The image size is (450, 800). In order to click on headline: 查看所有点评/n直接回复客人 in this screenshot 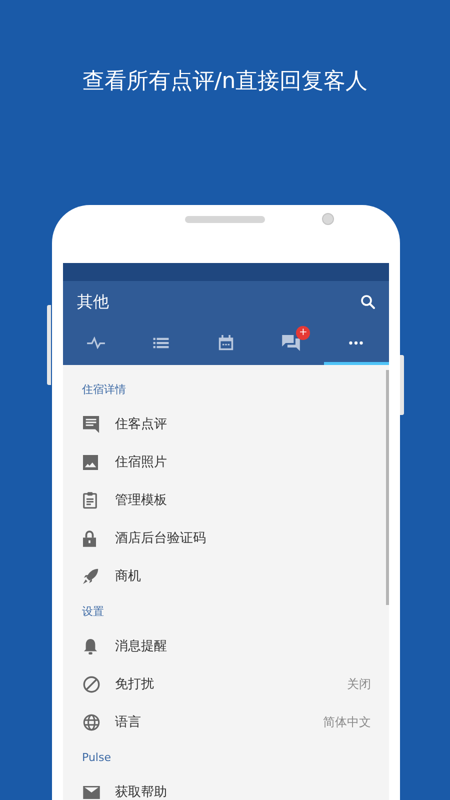, I will do `click(225, 82)`.